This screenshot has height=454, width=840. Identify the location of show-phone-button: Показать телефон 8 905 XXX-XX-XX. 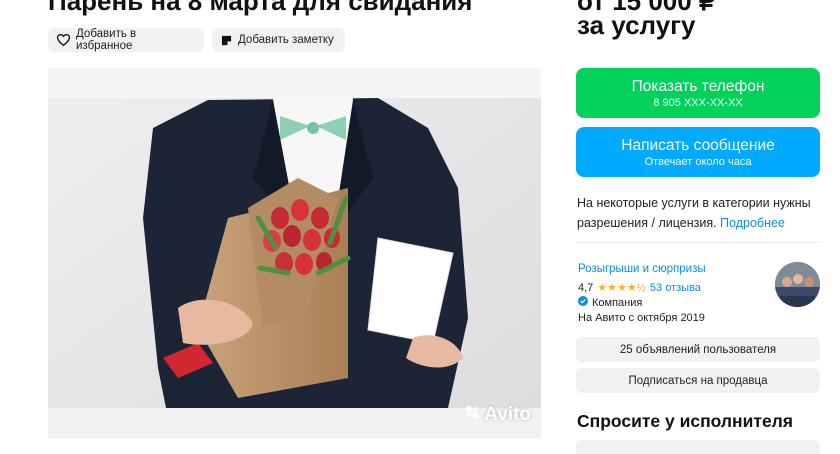
(698, 93).